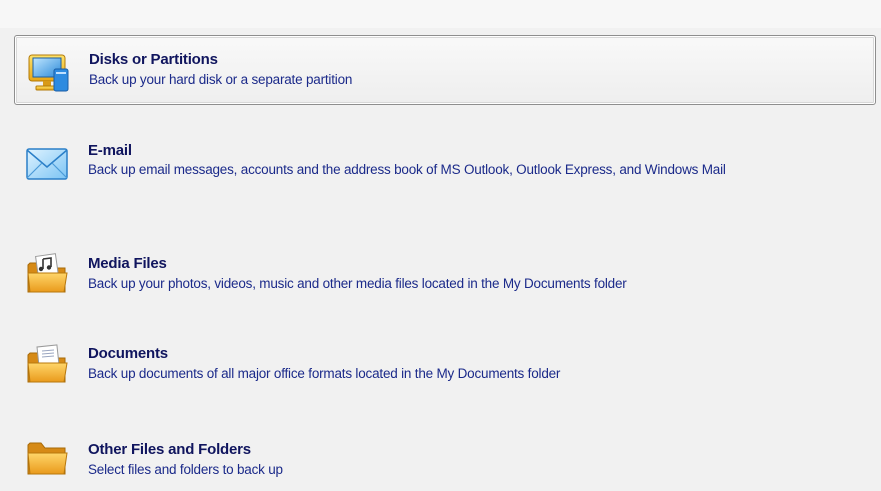 This screenshot has height=491, width=881. What do you see at coordinates (127, 263) in the screenshot?
I see `option-title: Media Files` at bounding box center [127, 263].